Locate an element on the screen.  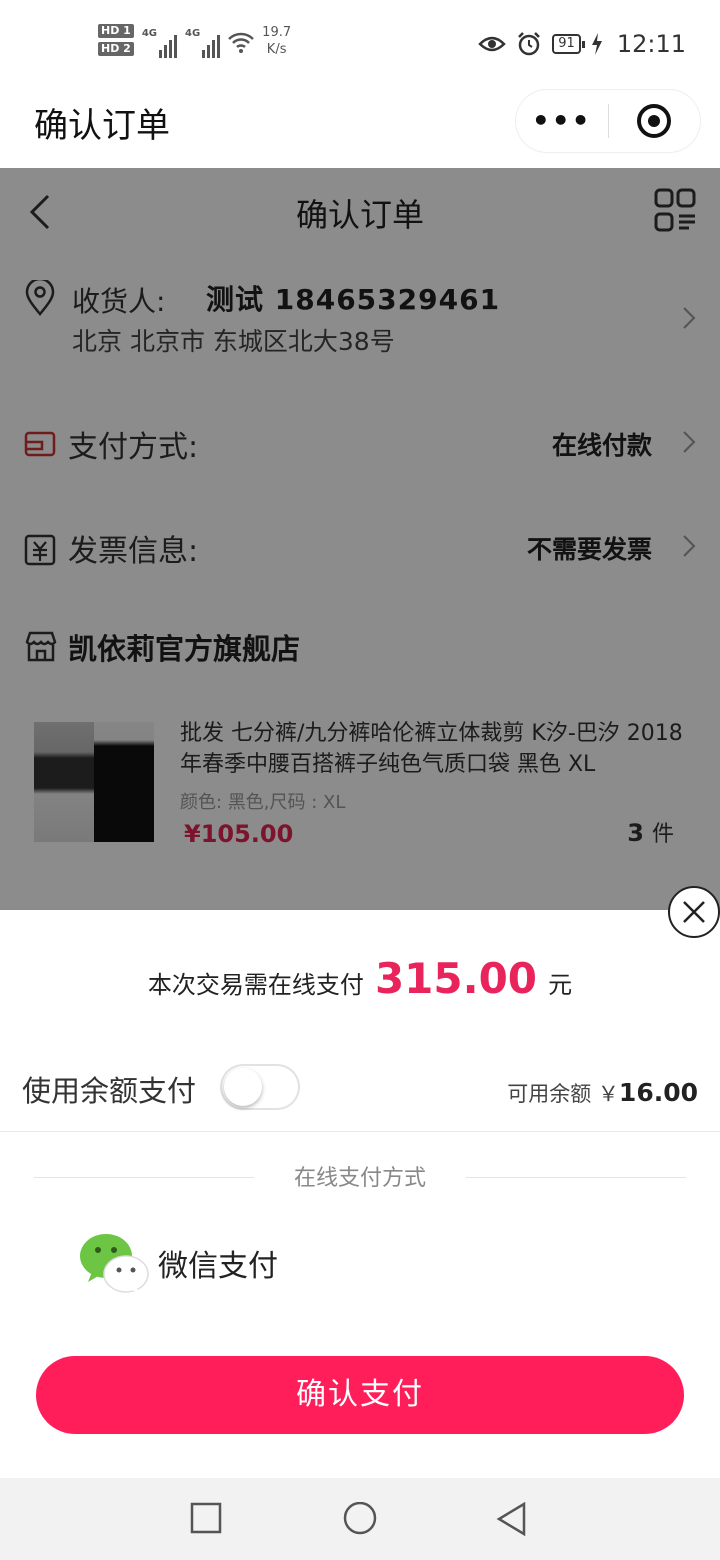
home-icon is located at coordinates (360, 1520).